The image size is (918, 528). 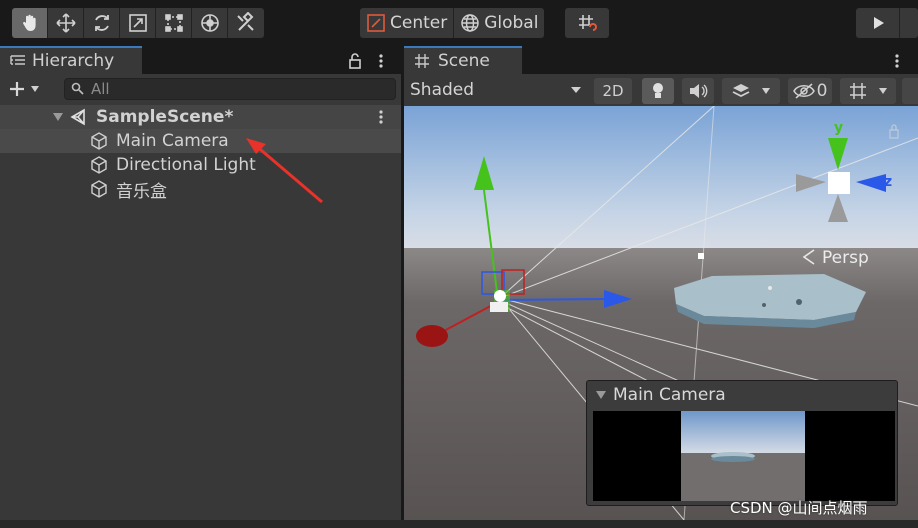 I want to click on hierarchy-item-main-camera: Main Camera, so click(x=200, y=141).